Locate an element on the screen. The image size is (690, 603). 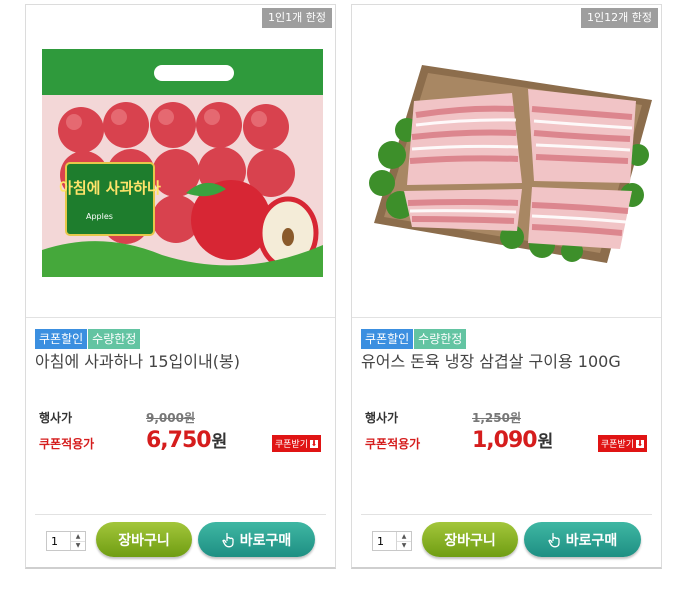
coupon-price: 1,090원 is located at coordinates (512, 440).